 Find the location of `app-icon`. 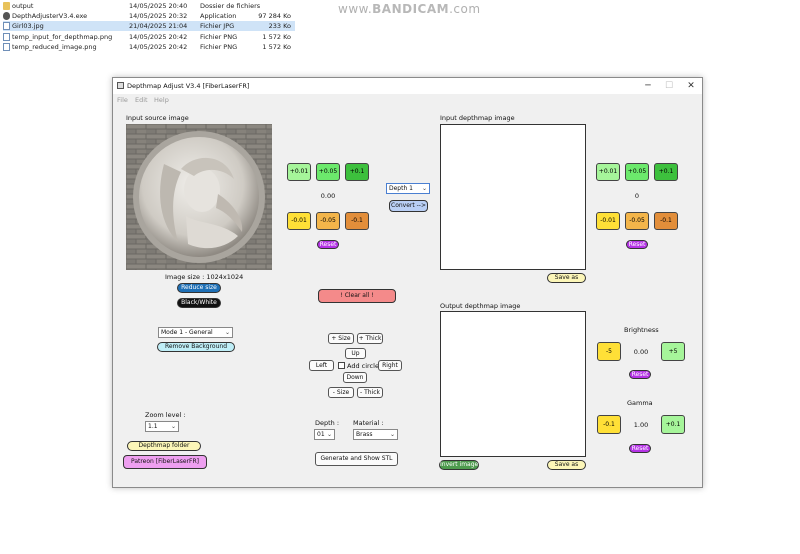

app-icon is located at coordinates (120, 85).